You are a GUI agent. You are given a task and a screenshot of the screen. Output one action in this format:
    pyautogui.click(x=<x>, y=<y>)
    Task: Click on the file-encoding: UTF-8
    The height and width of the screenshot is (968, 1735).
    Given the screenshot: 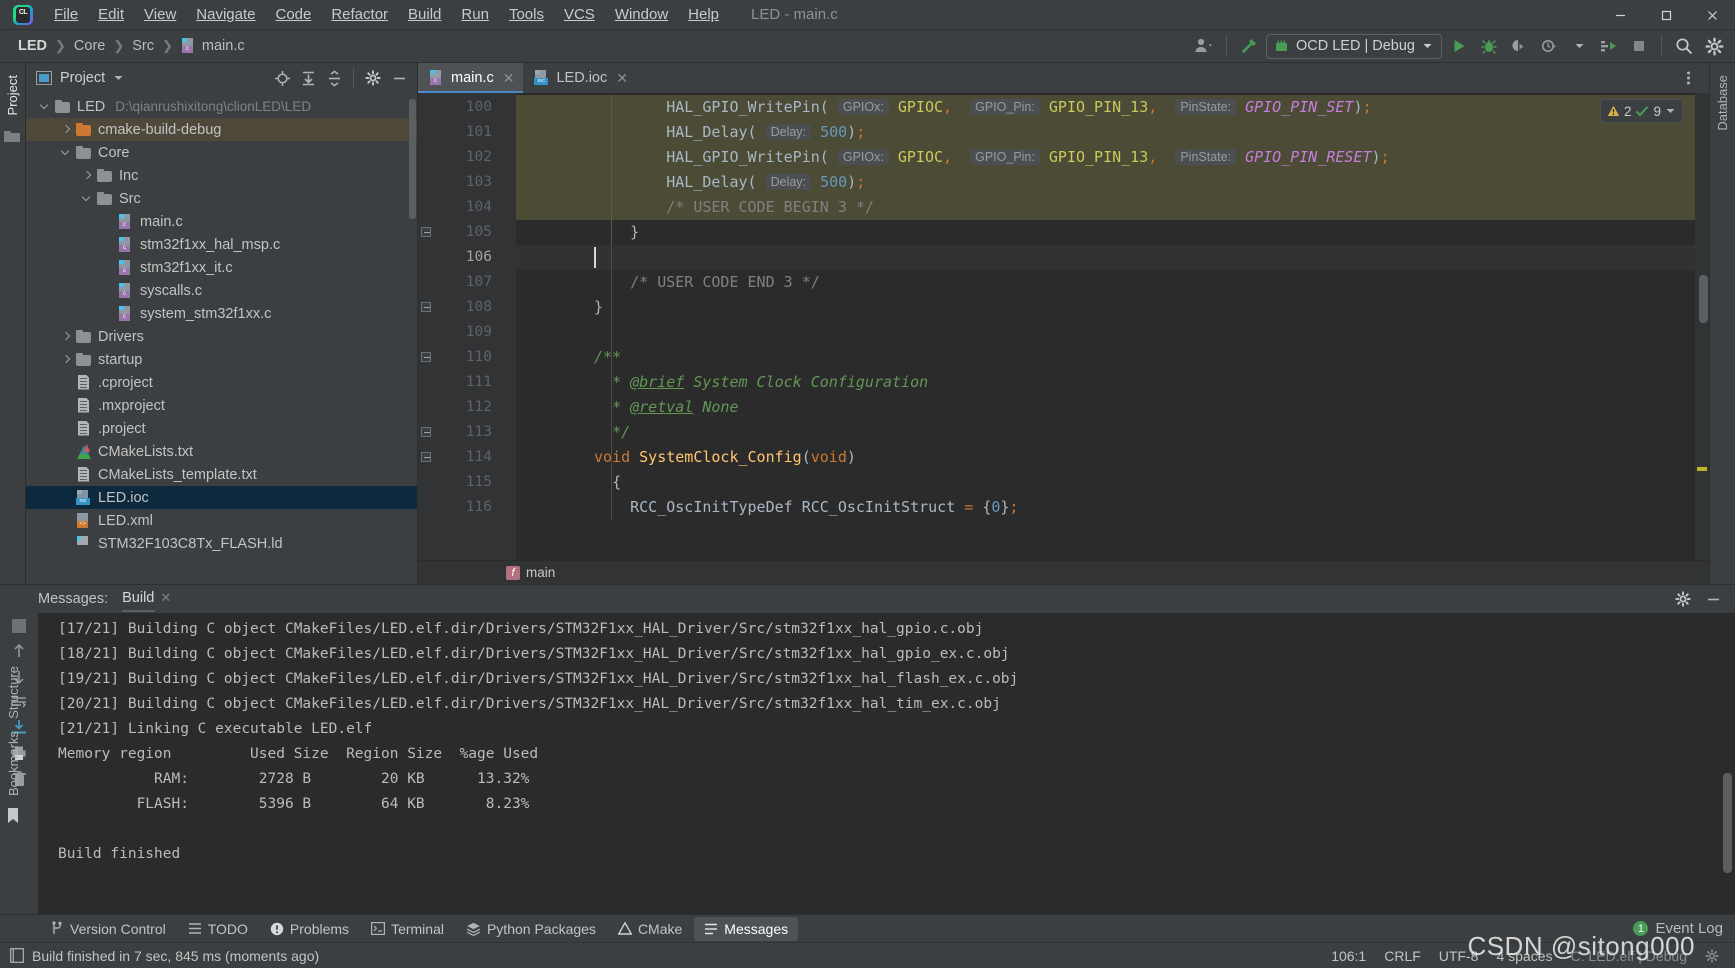 What is the action you would take?
    pyautogui.click(x=1459, y=956)
    